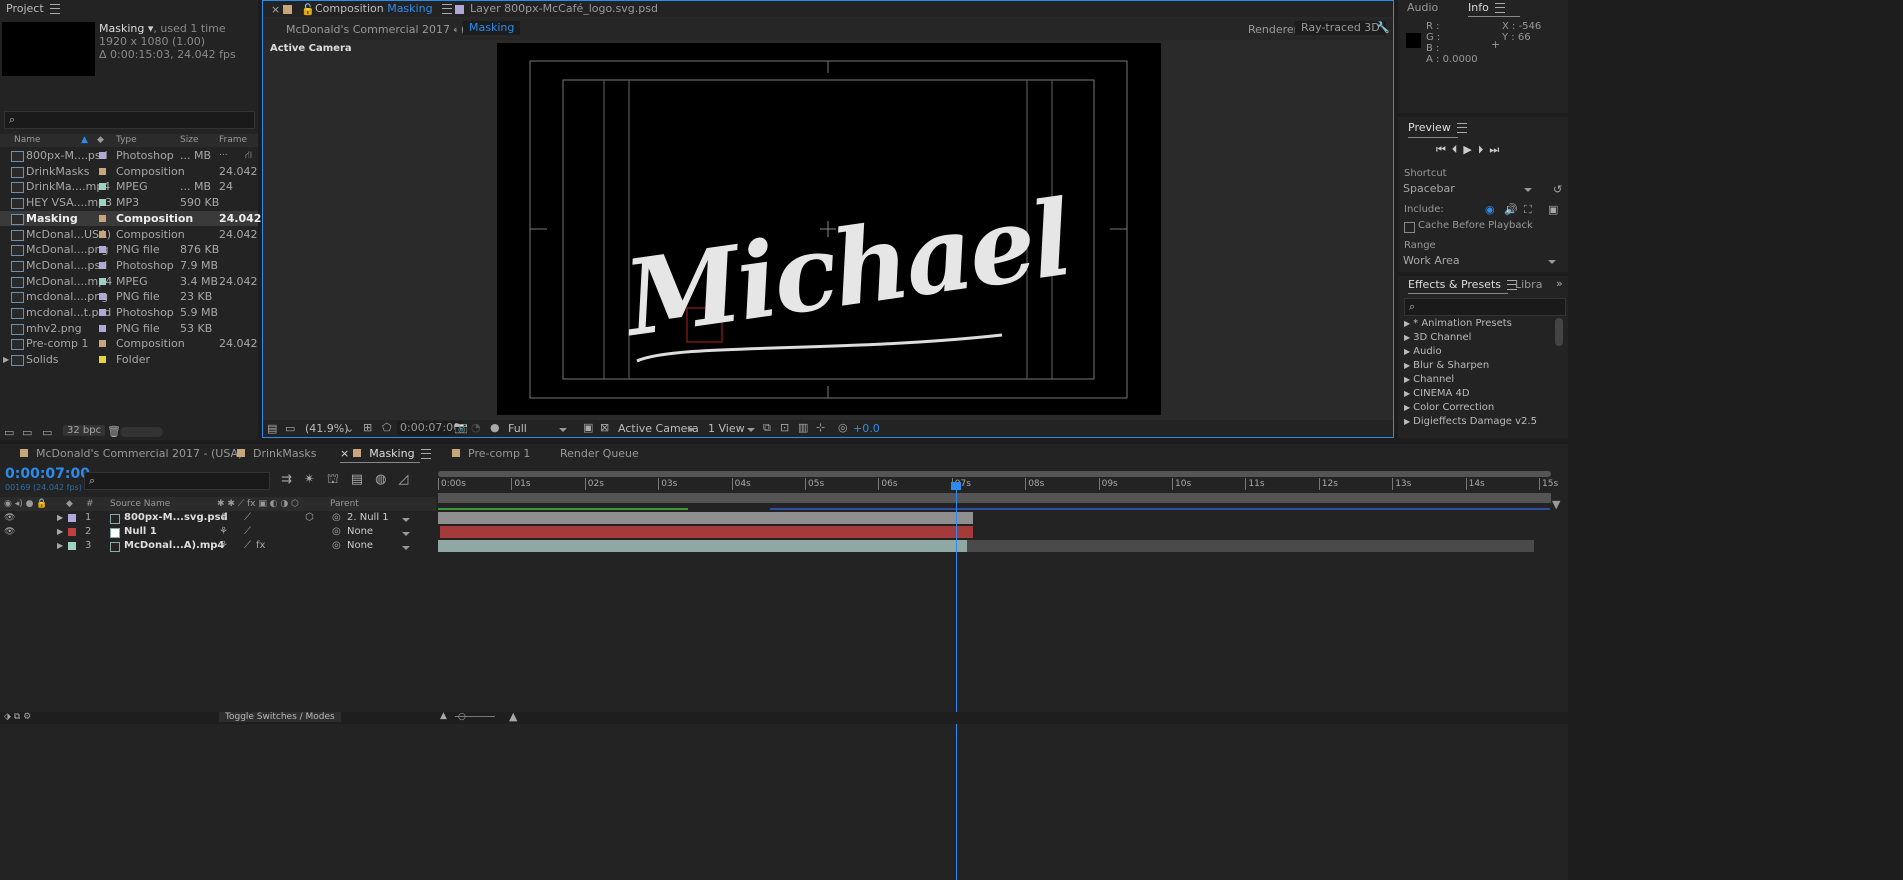  I want to click on prev-frame-icon: ⏴, so click(1458, 149).